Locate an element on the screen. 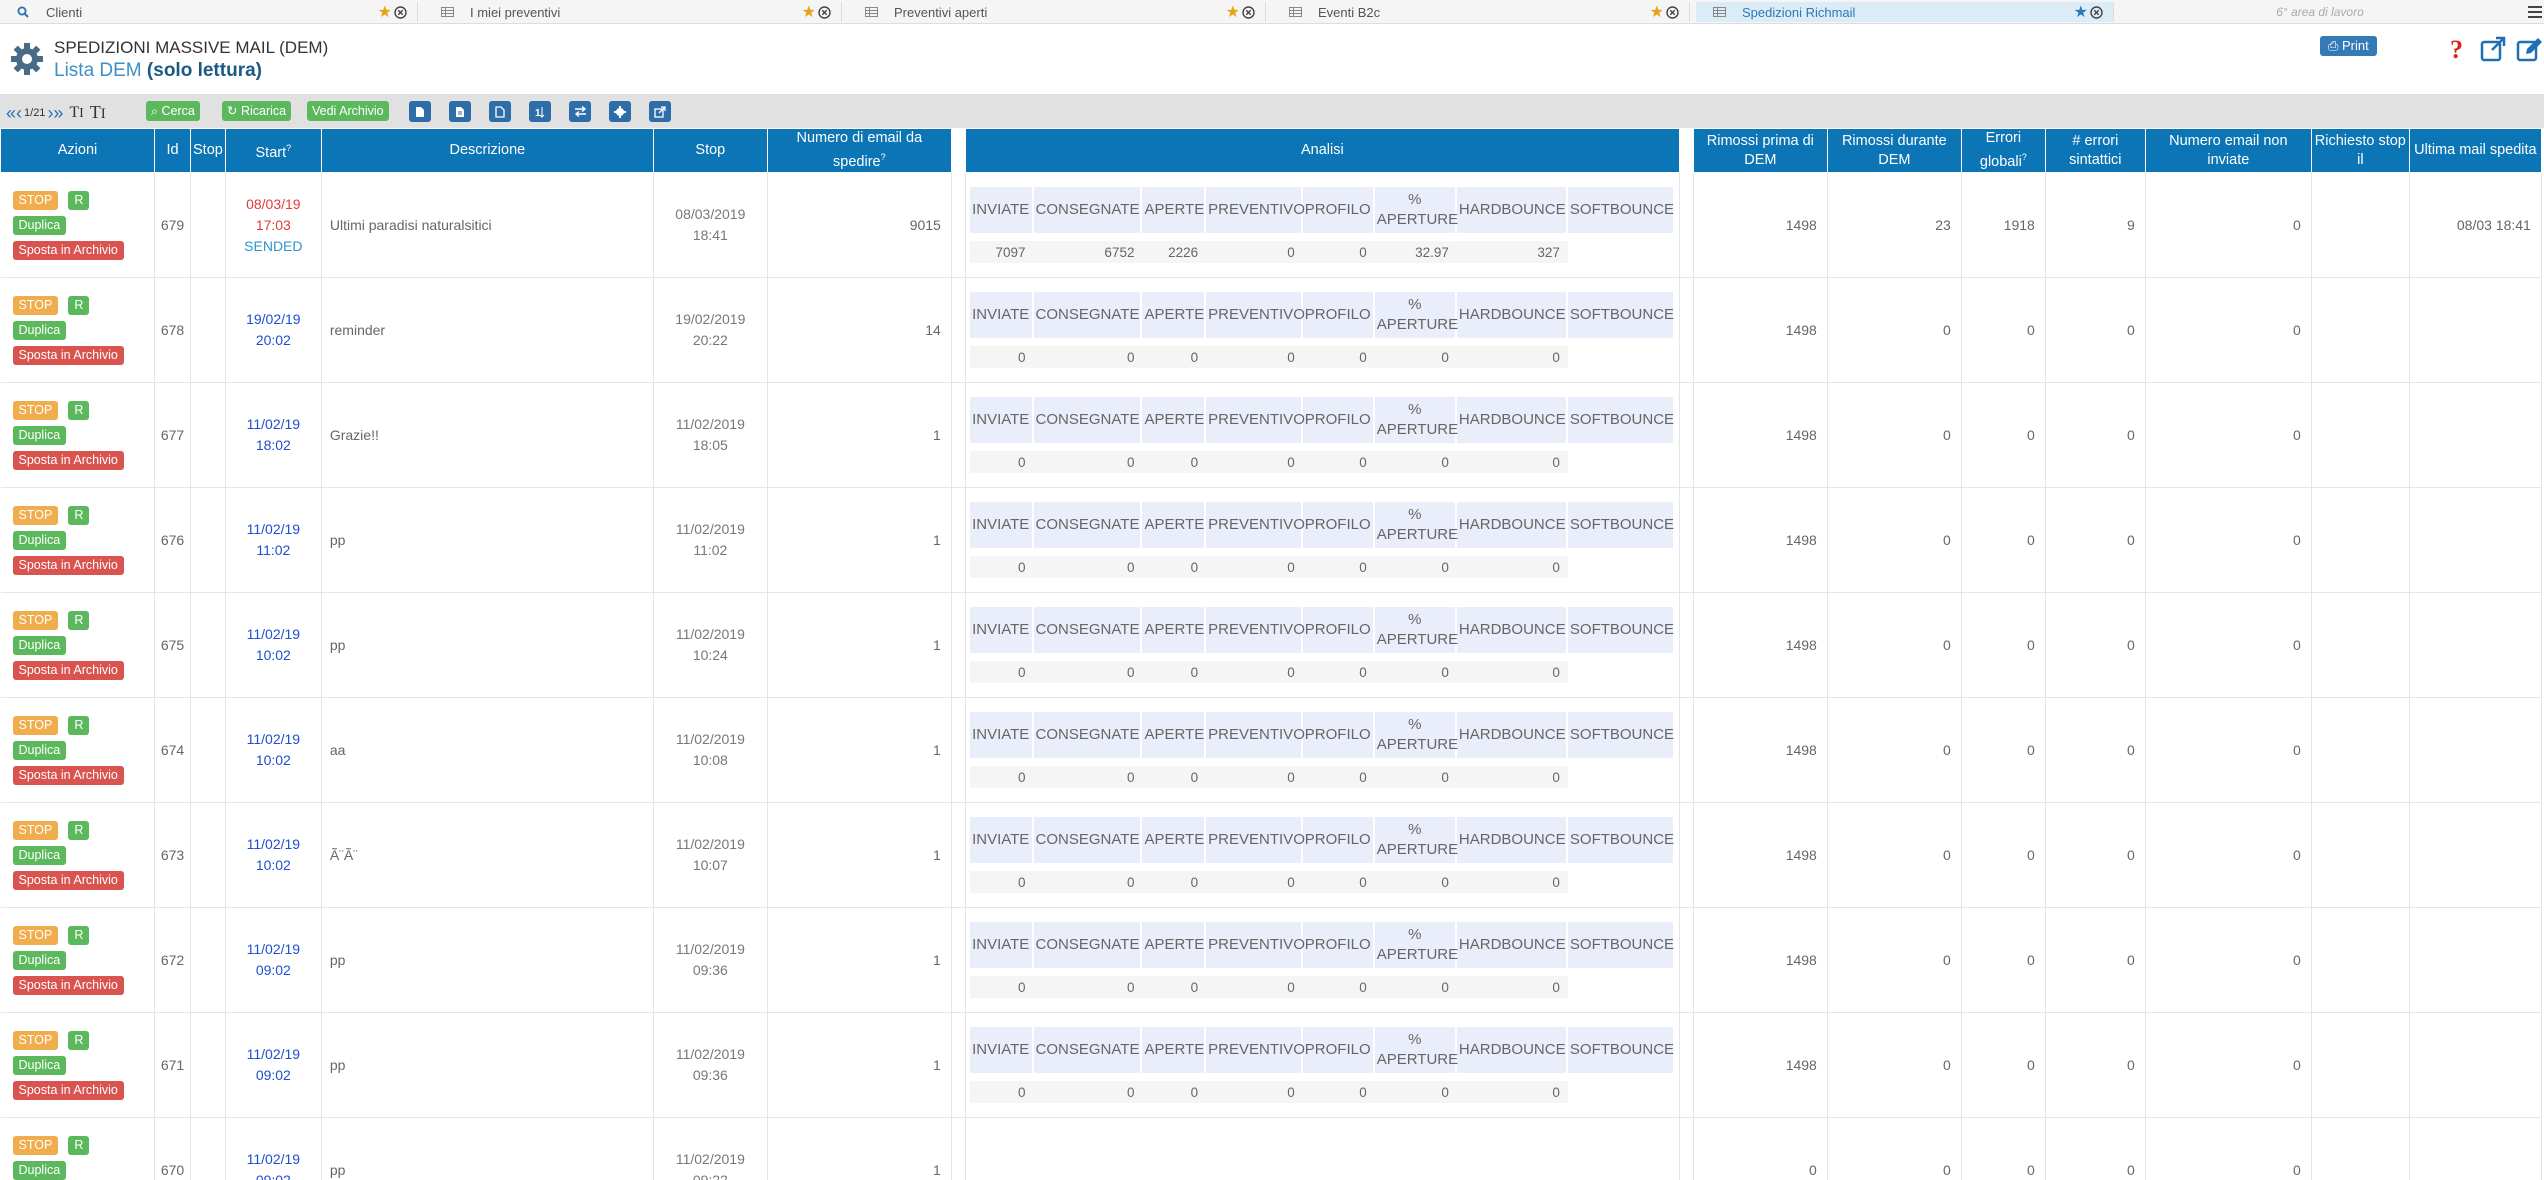  col-errori-globali: Errori globali? is located at coordinates (2003, 150).